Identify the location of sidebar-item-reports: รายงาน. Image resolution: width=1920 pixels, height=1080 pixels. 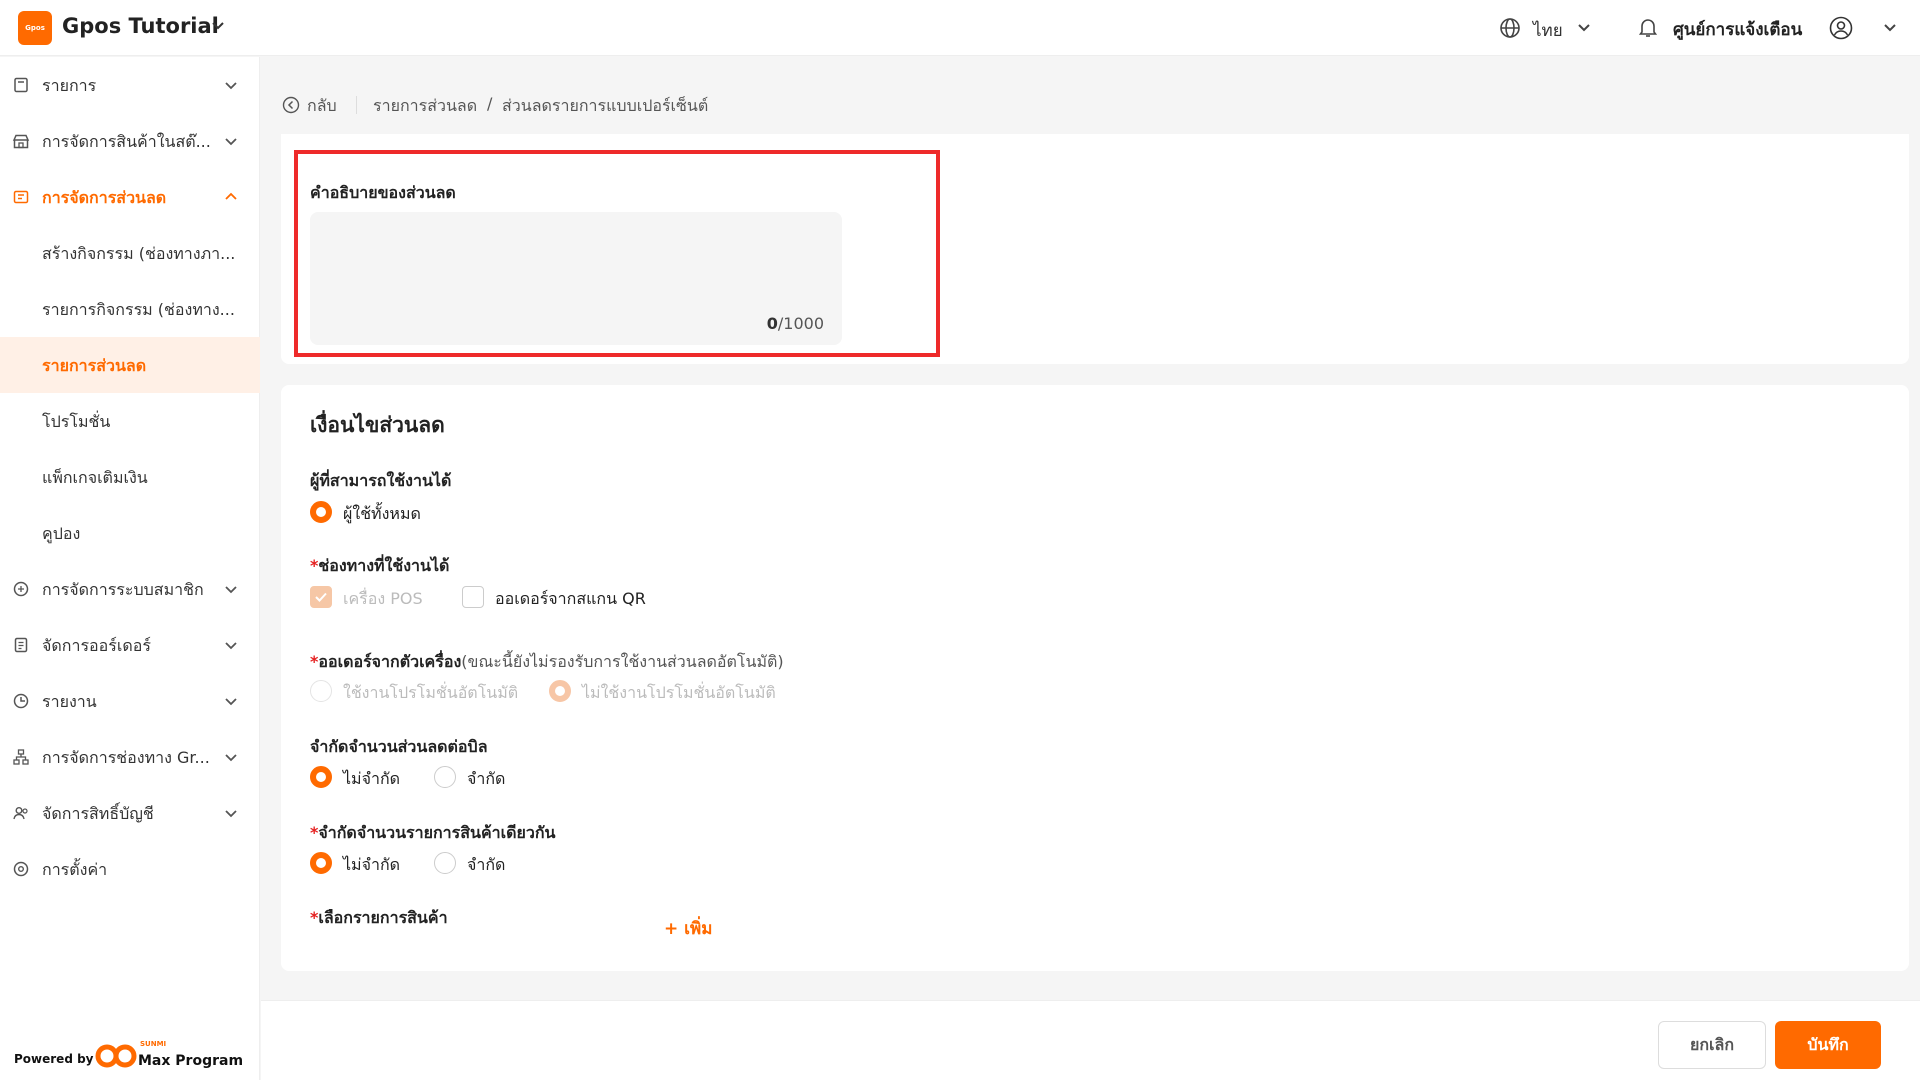
(130, 701).